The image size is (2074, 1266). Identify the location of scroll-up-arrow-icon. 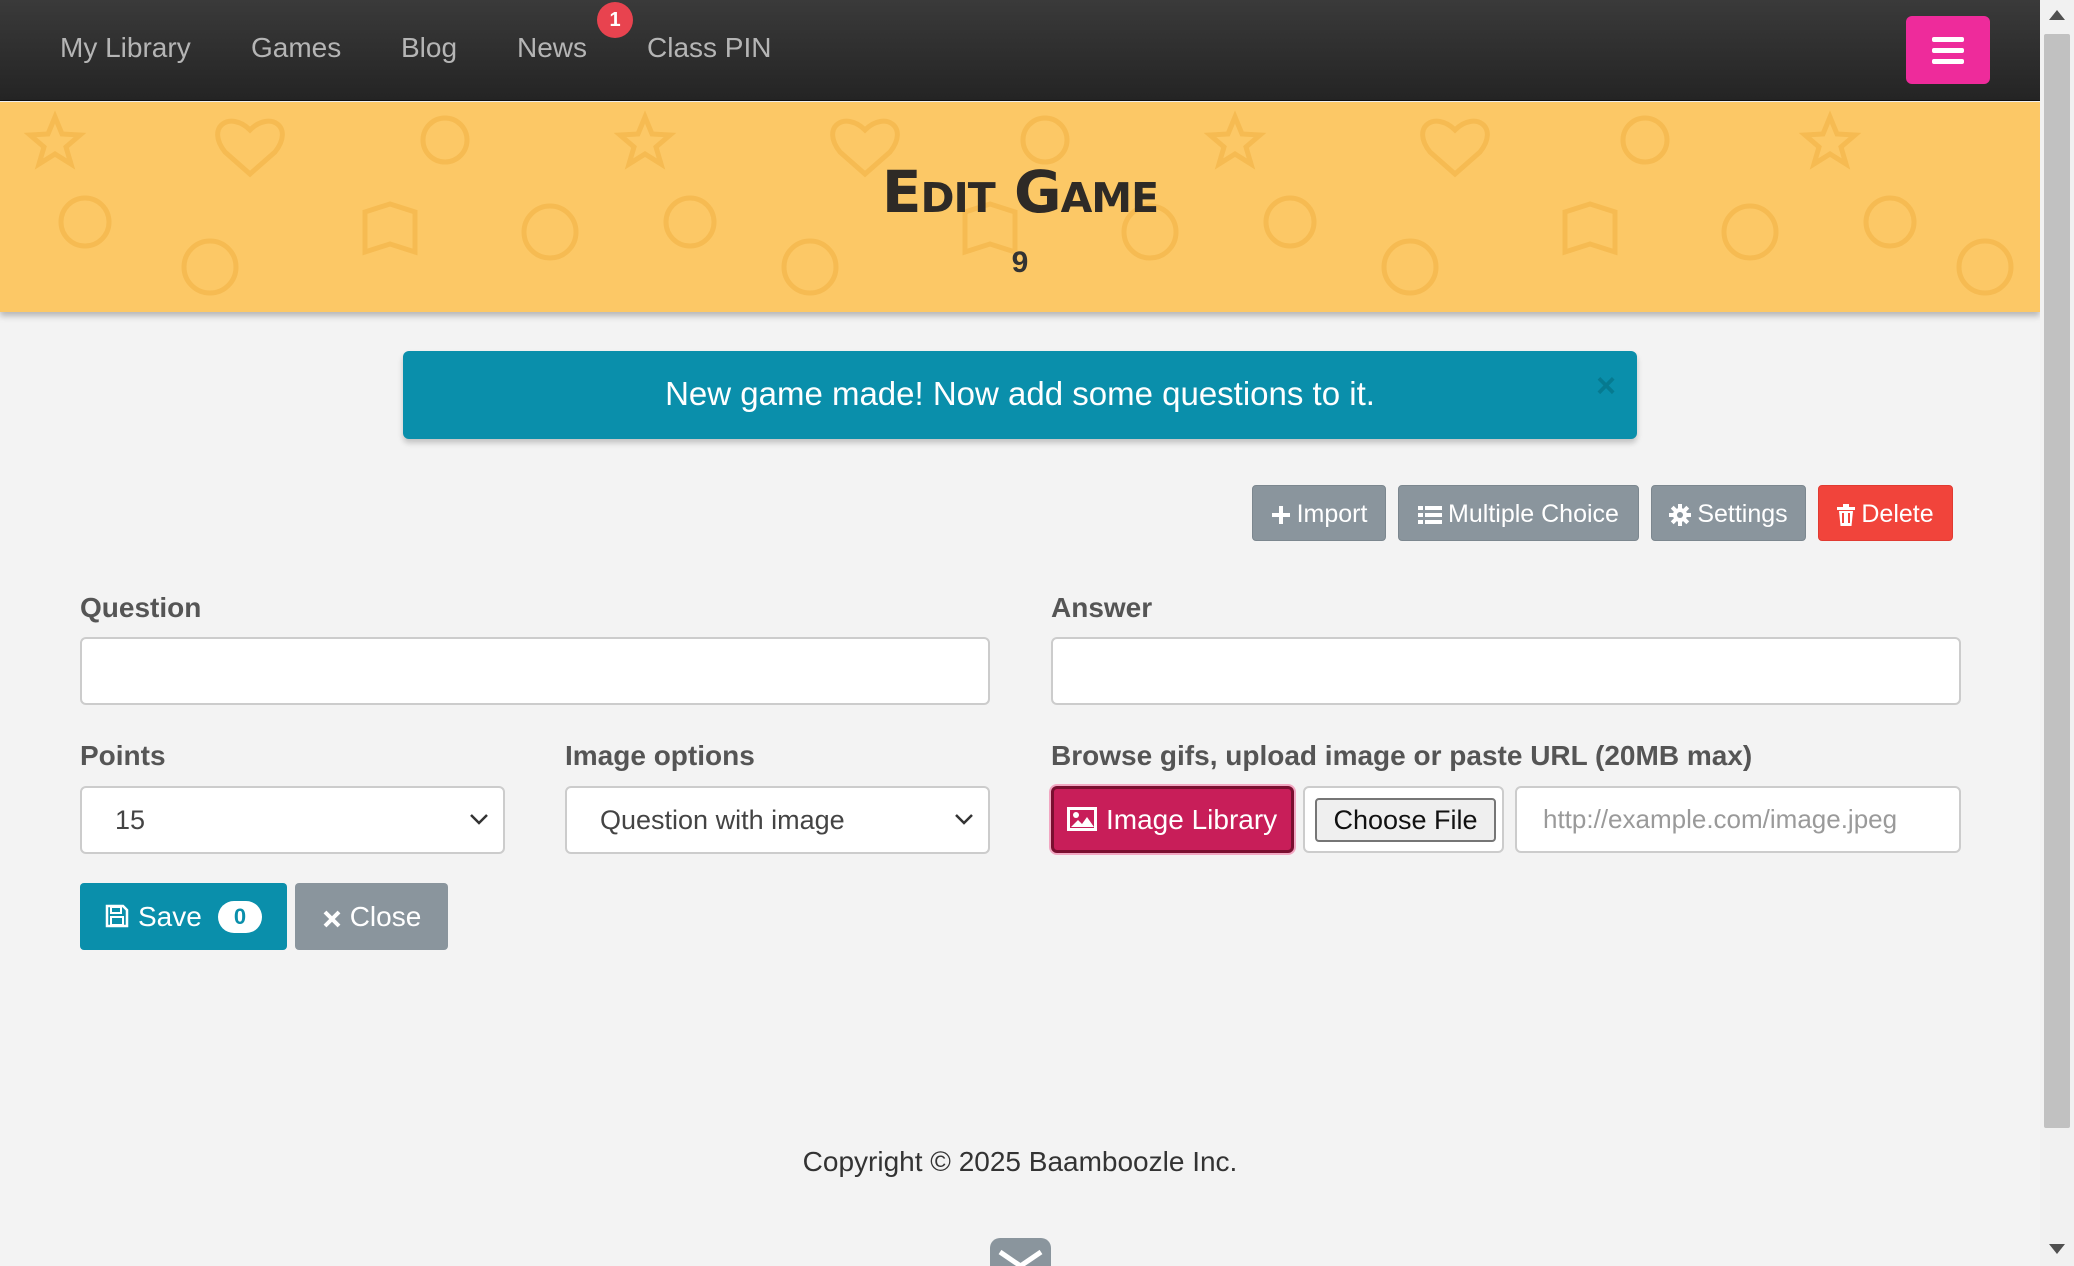
(2057, 15).